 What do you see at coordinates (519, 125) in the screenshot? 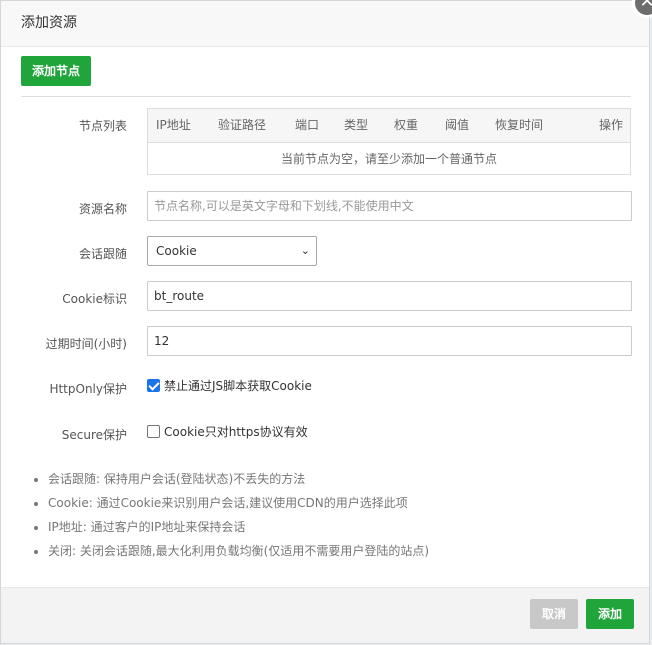
I see `column-recovery-time: 恢复时间` at bounding box center [519, 125].